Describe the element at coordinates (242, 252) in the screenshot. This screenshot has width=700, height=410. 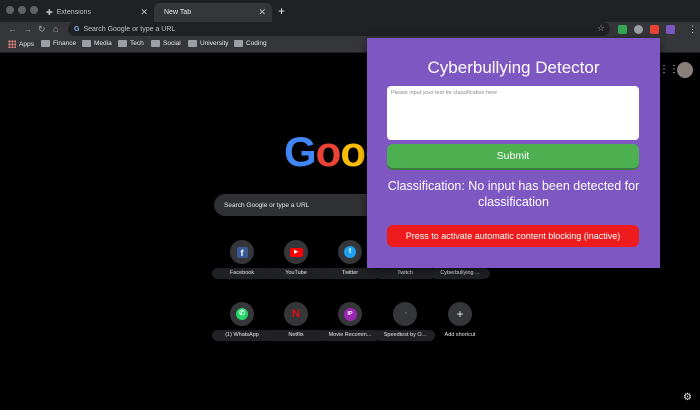
I see `facebook-icon: f` at that location.